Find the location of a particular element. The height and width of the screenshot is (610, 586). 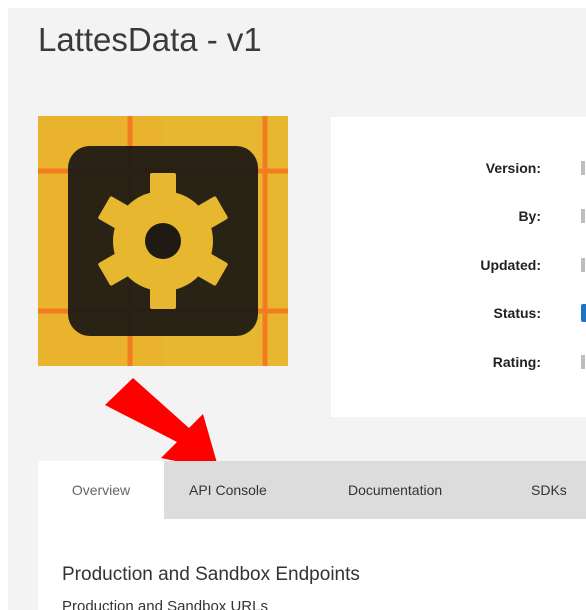

status-badge is located at coordinates (583, 313).